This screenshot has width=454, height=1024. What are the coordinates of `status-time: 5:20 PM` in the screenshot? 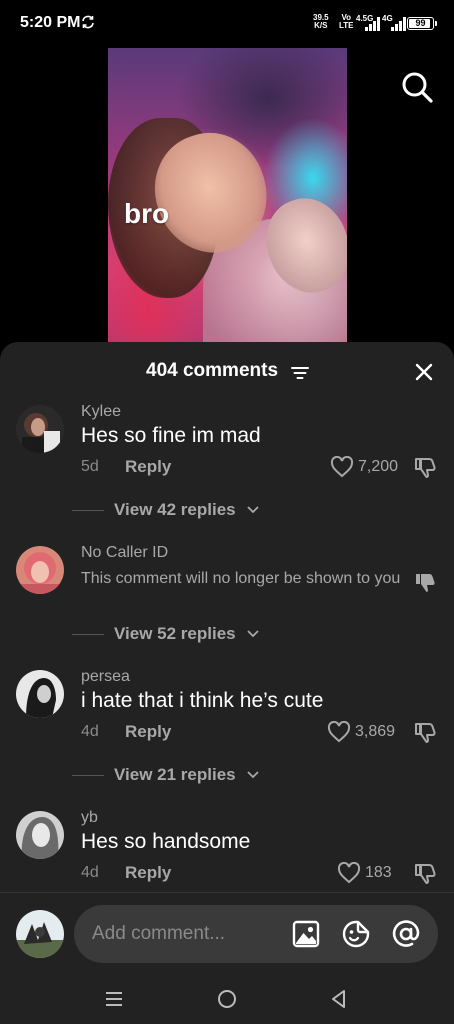 It's located at (50, 22).